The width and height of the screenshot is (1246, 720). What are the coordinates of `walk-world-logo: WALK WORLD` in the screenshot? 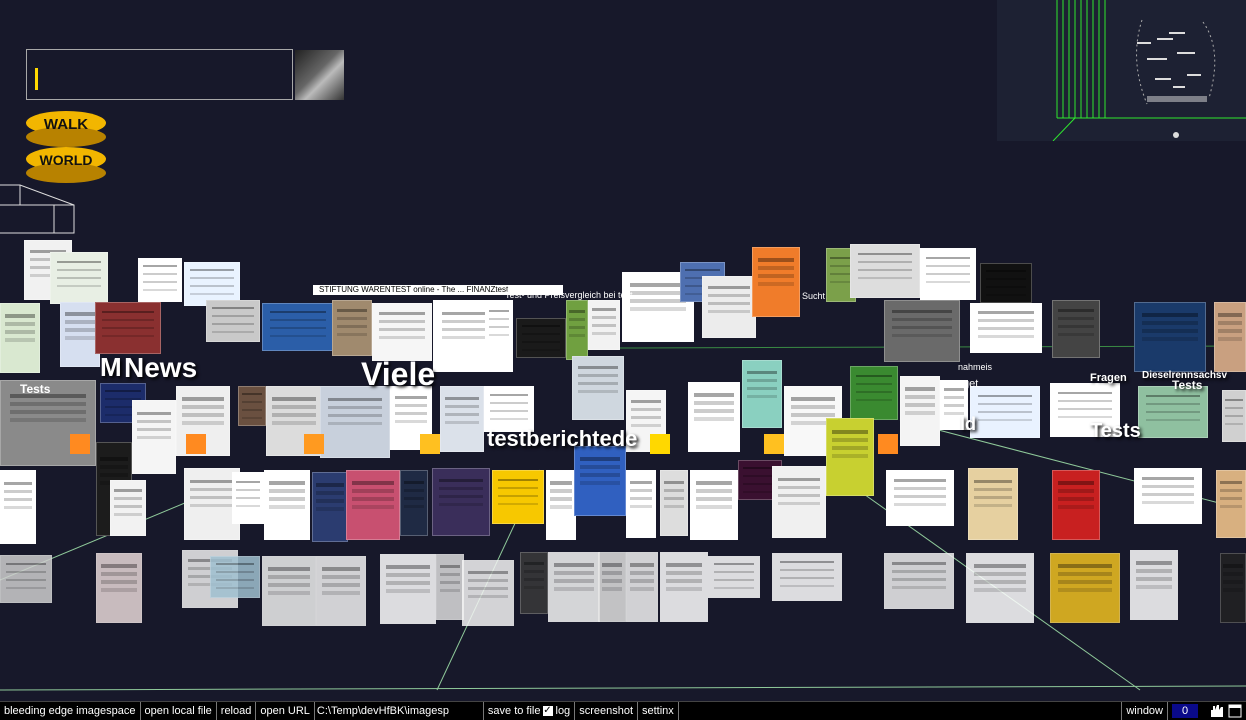 It's located at (66, 146).